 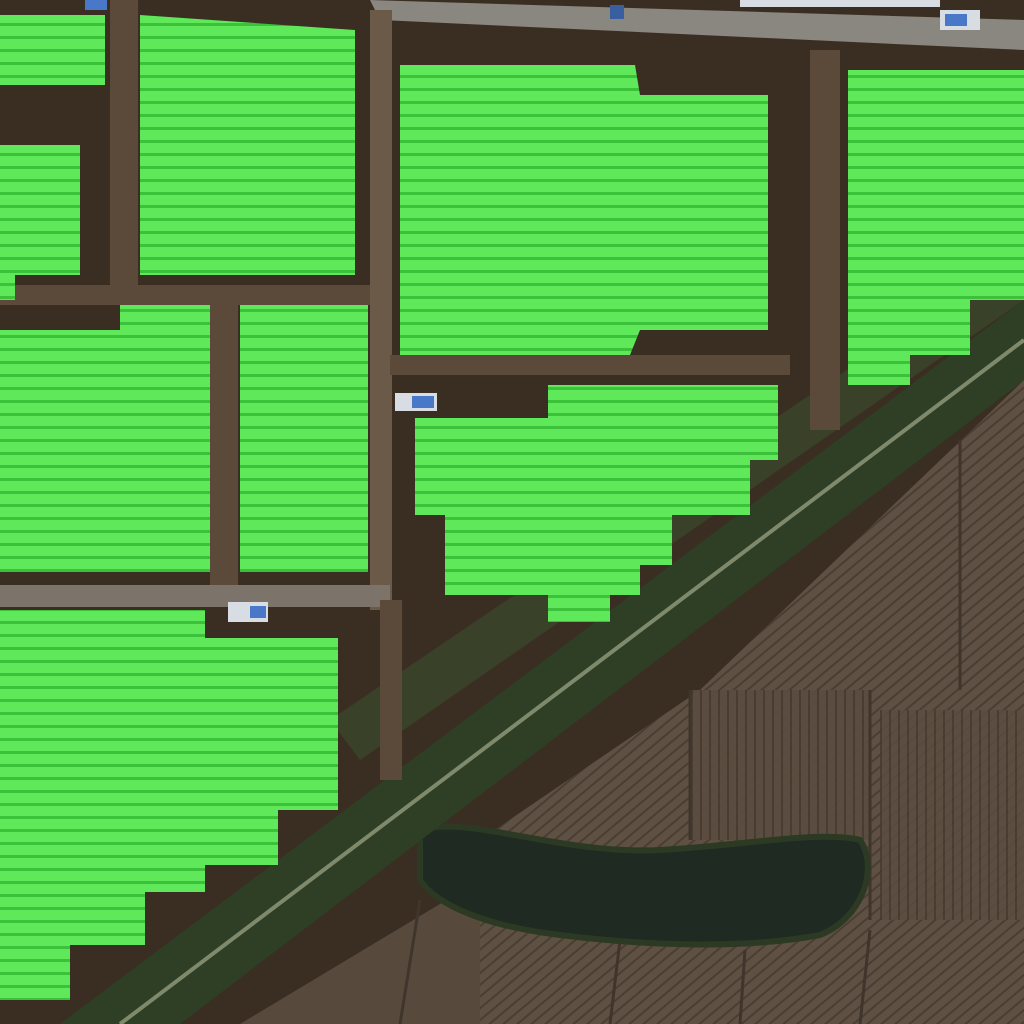 I want to click on building, so click(x=840, y=3).